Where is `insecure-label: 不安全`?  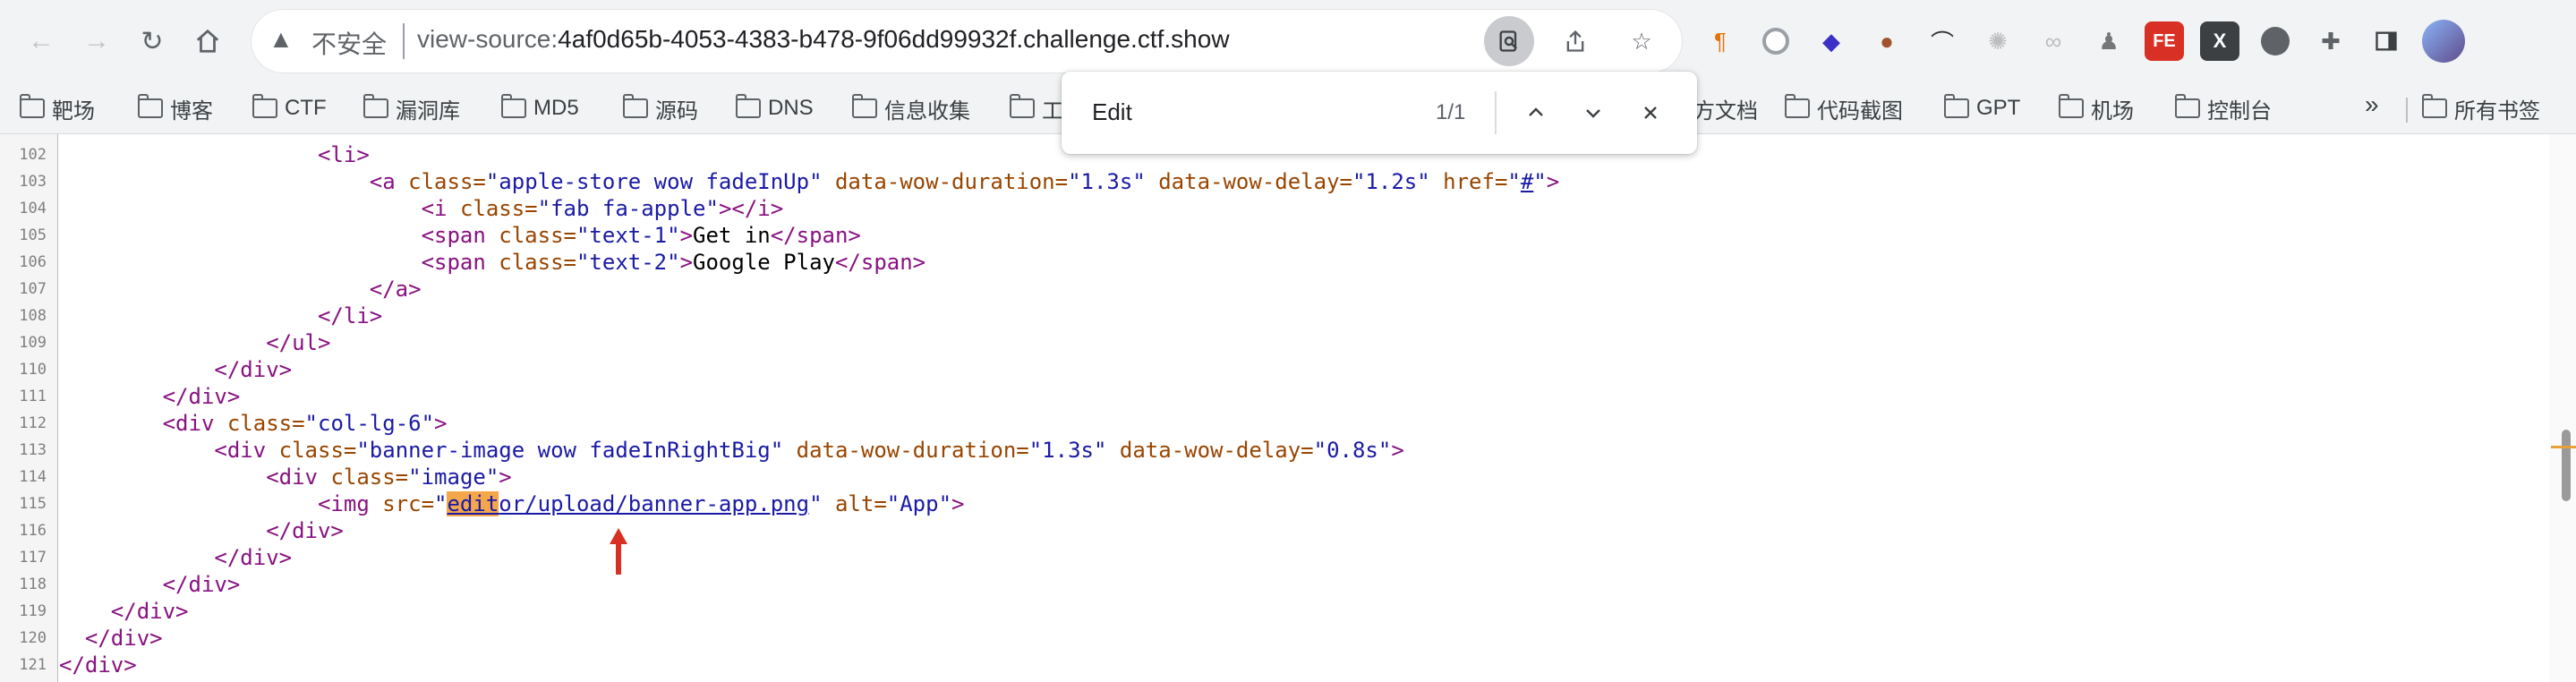
insecure-label: 不安全 is located at coordinates (349, 44).